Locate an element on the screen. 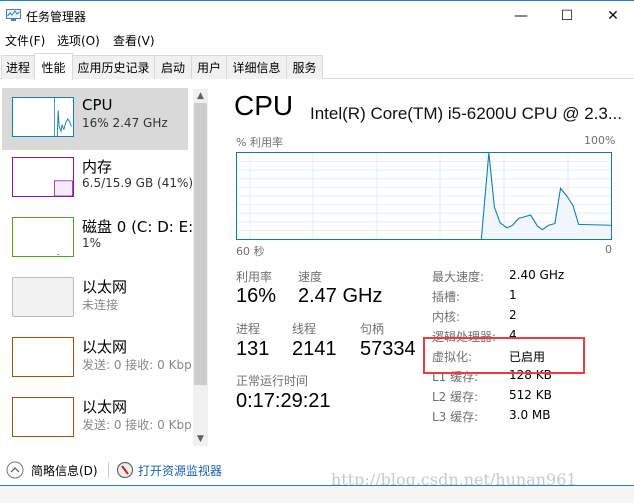 Image resolution: width=634 pixels, height=503 pixels. spec-value: 512 KB is located at coordinates (530, 395).